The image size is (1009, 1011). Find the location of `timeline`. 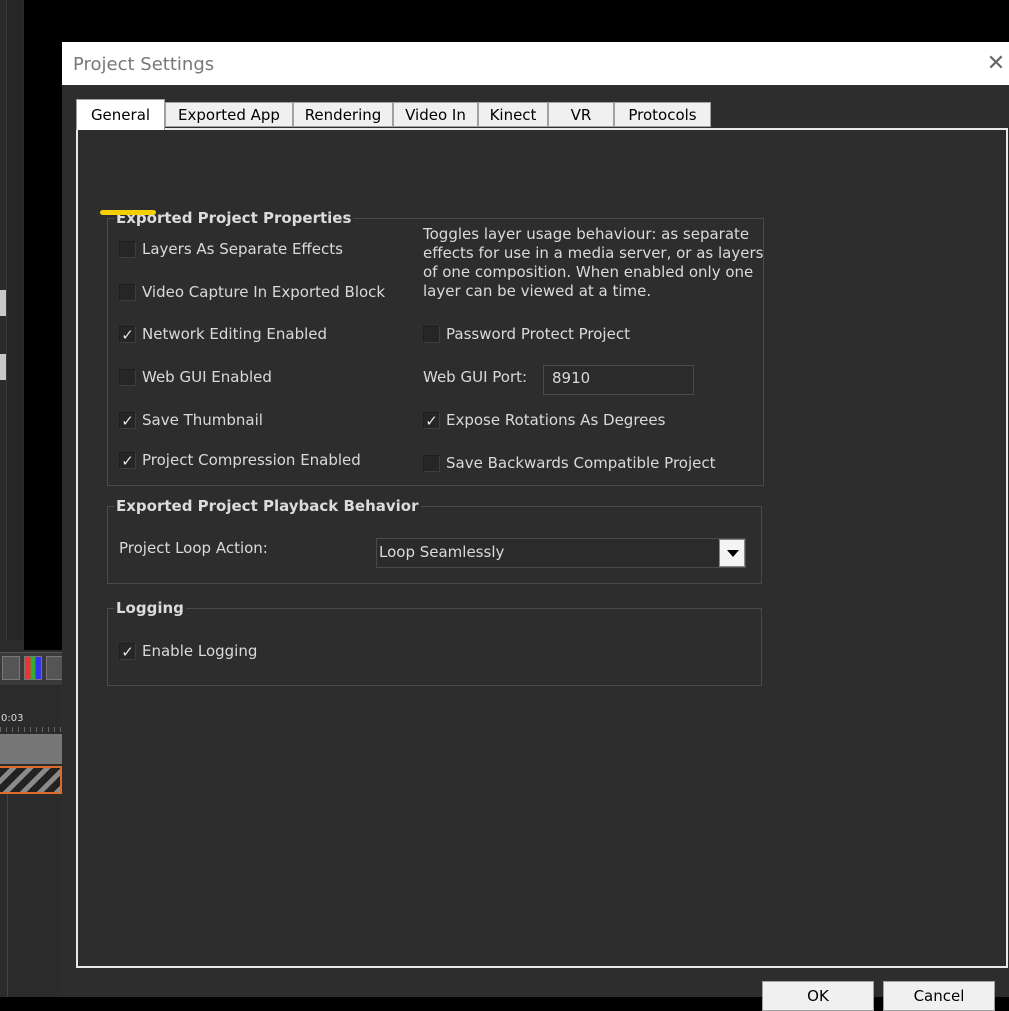

timeline is located at coordinates (31, 841).